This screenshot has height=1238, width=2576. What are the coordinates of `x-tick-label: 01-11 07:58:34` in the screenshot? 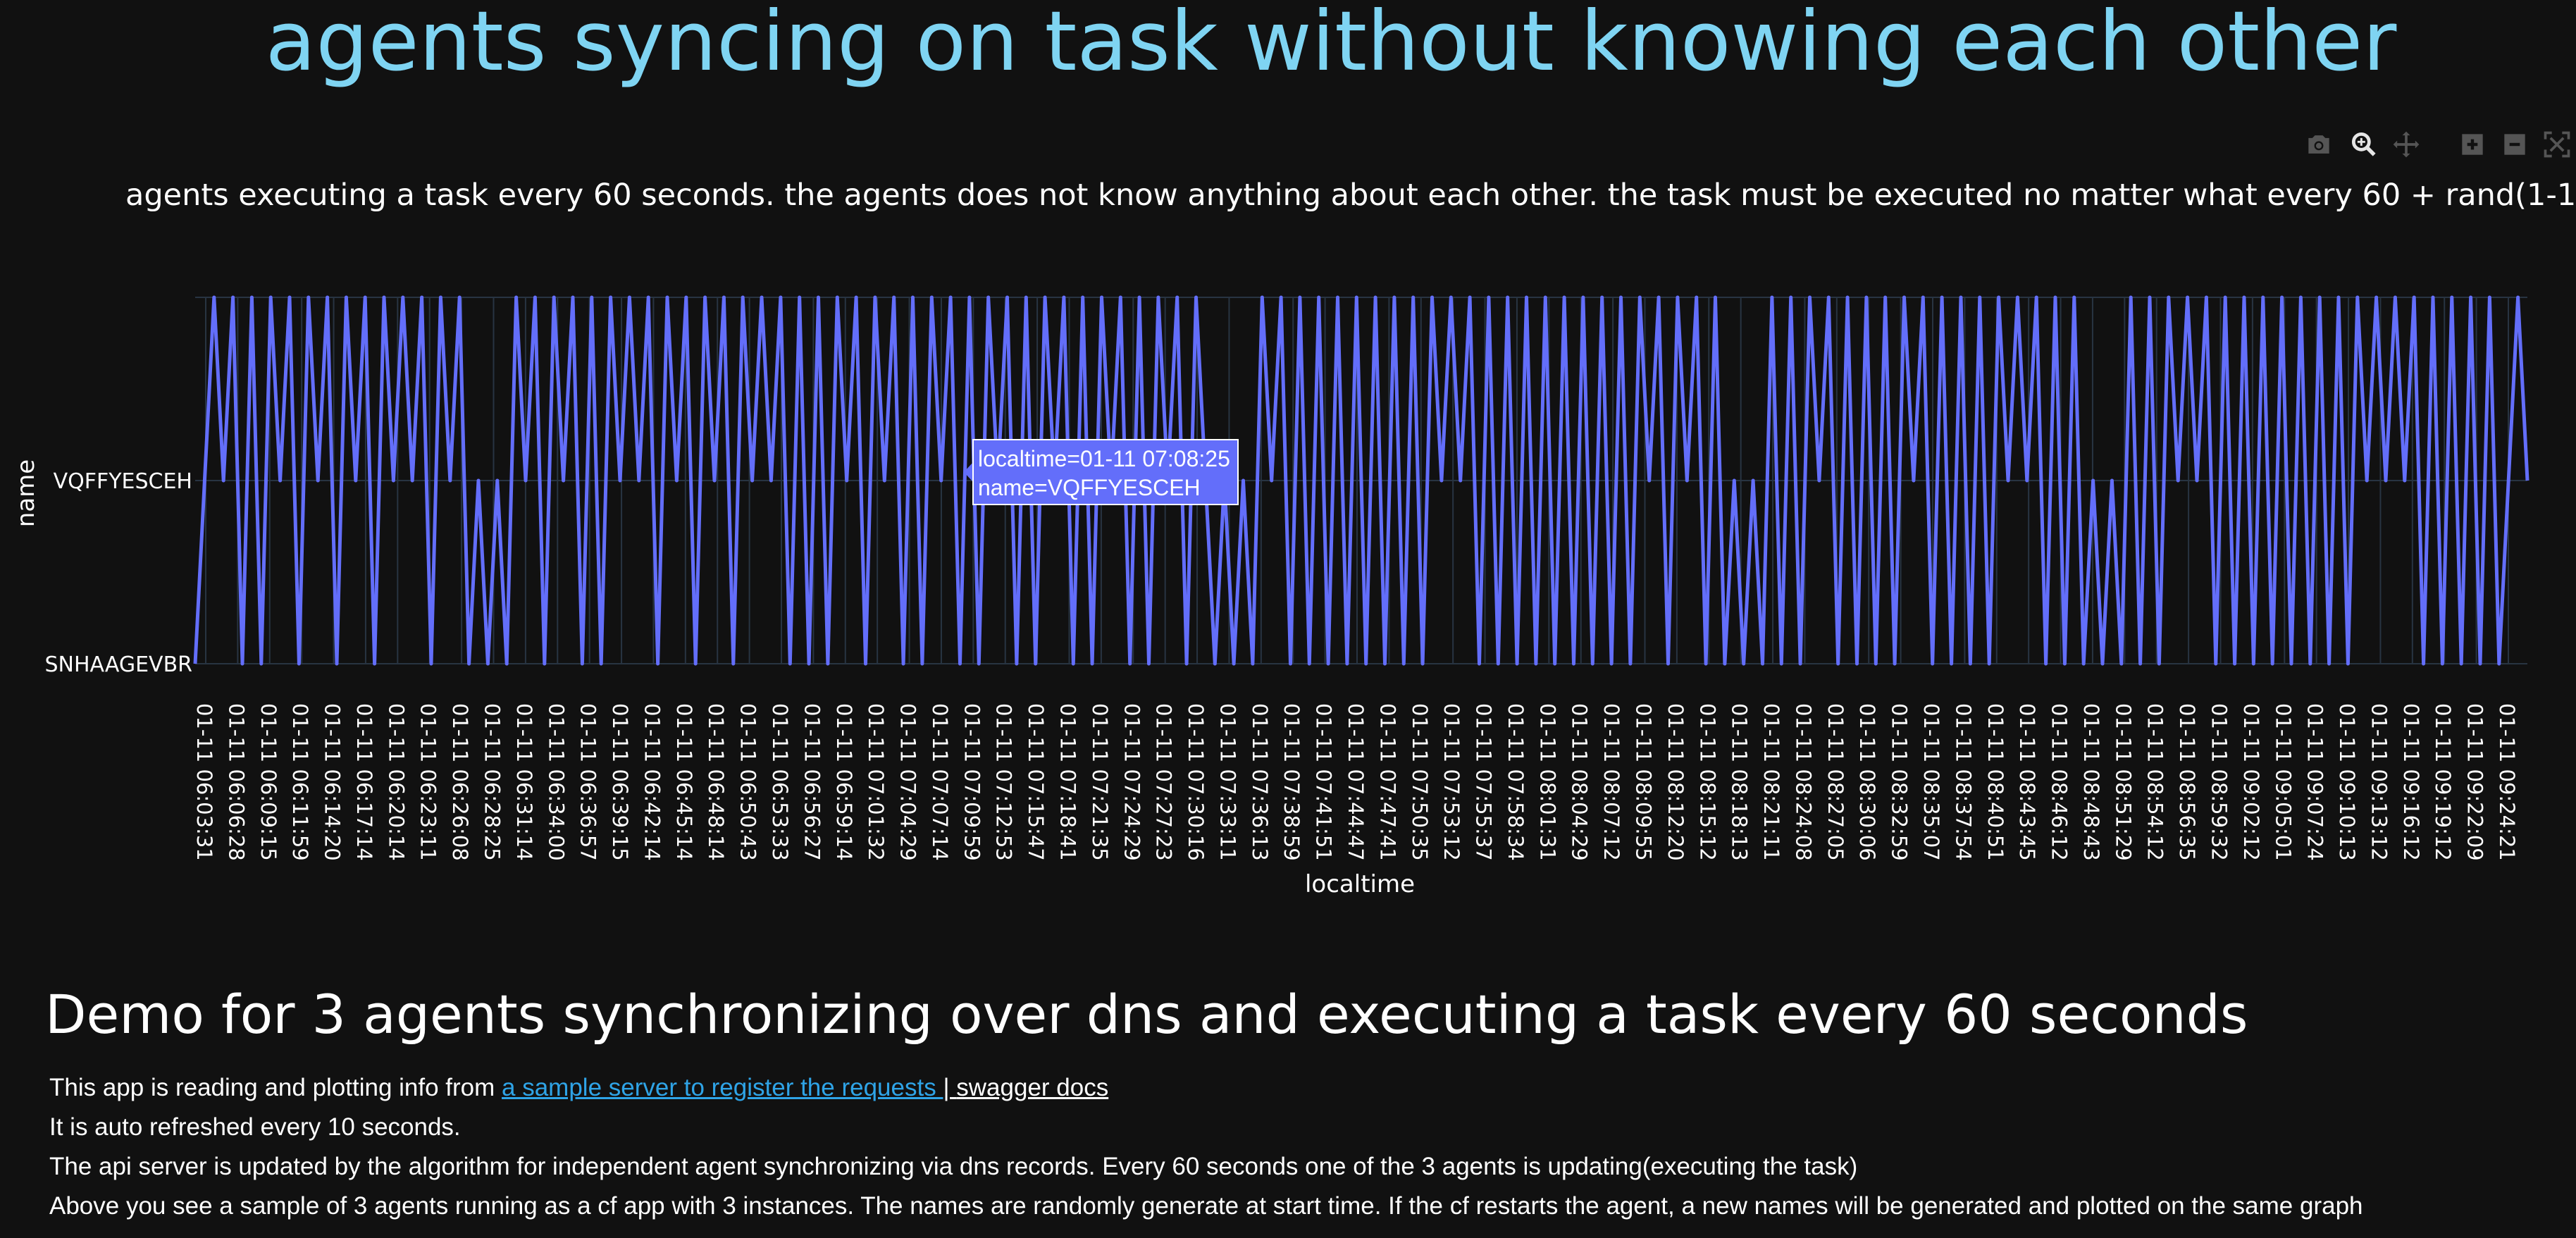 It's located at (1516, 782).